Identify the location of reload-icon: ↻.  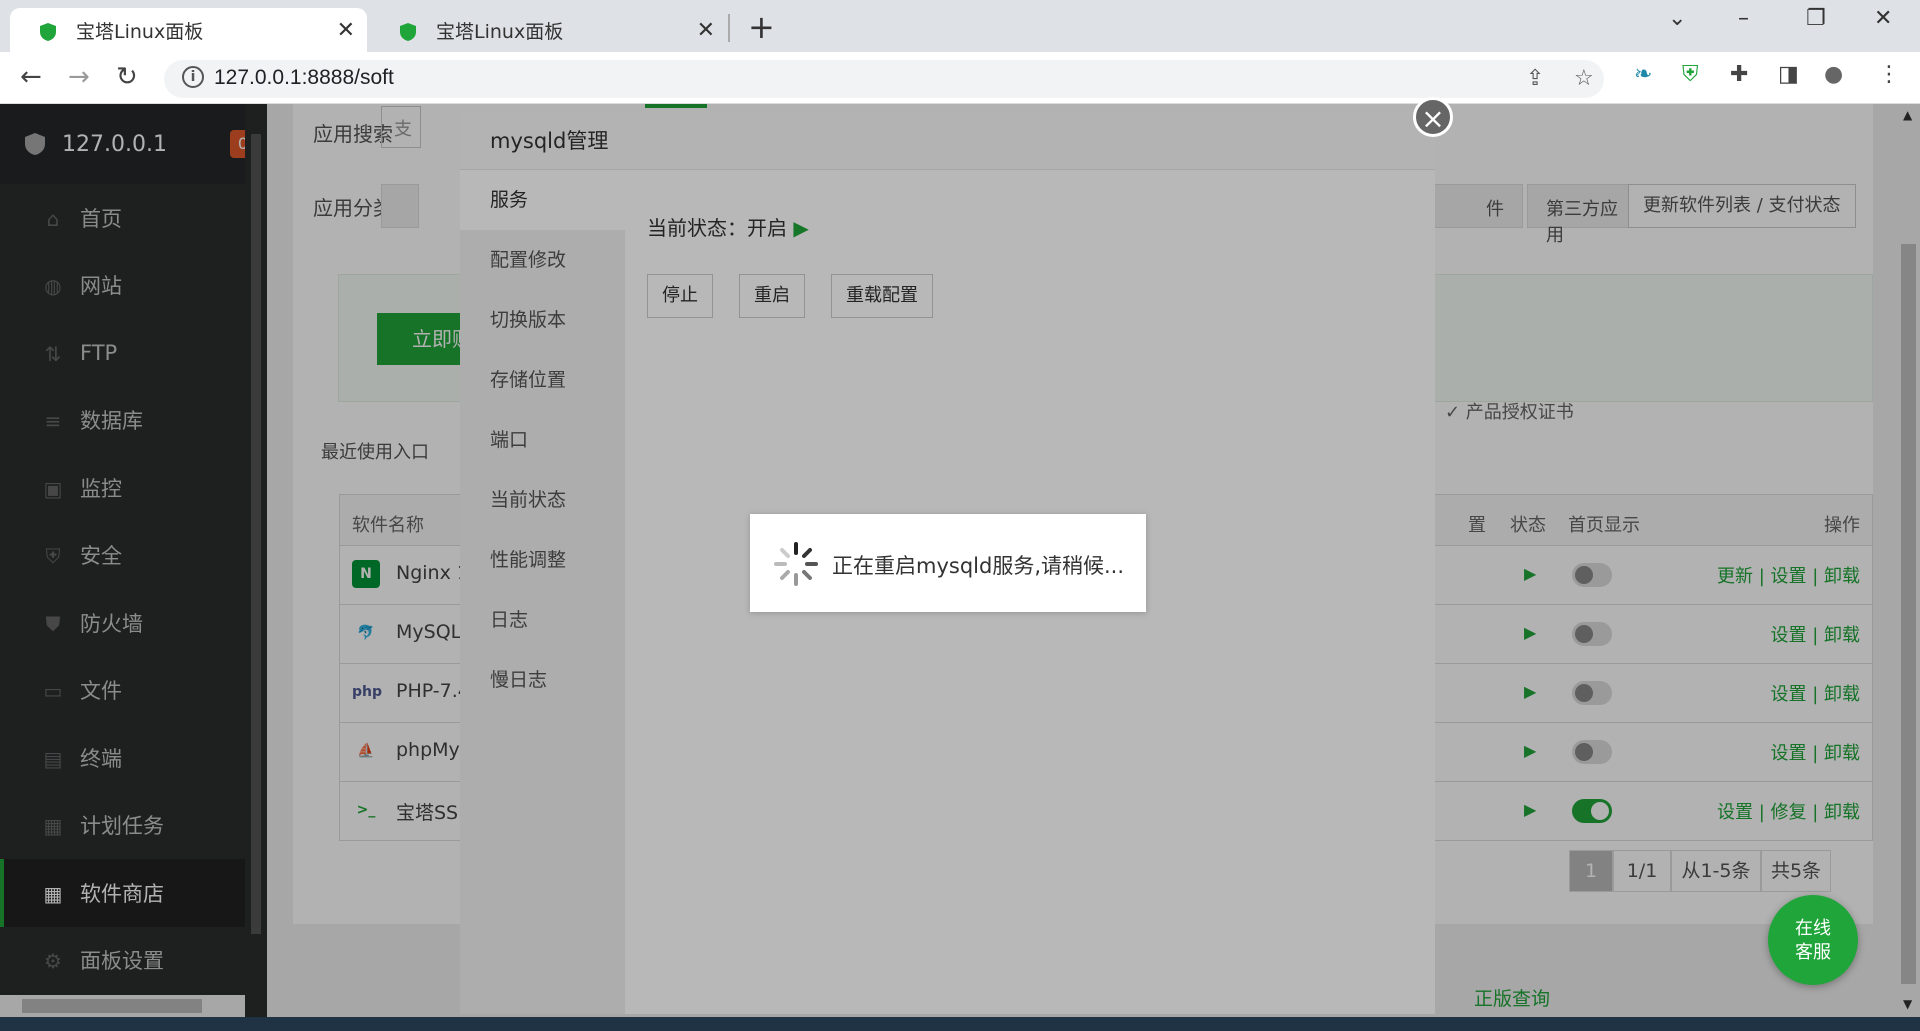
(127, 77).